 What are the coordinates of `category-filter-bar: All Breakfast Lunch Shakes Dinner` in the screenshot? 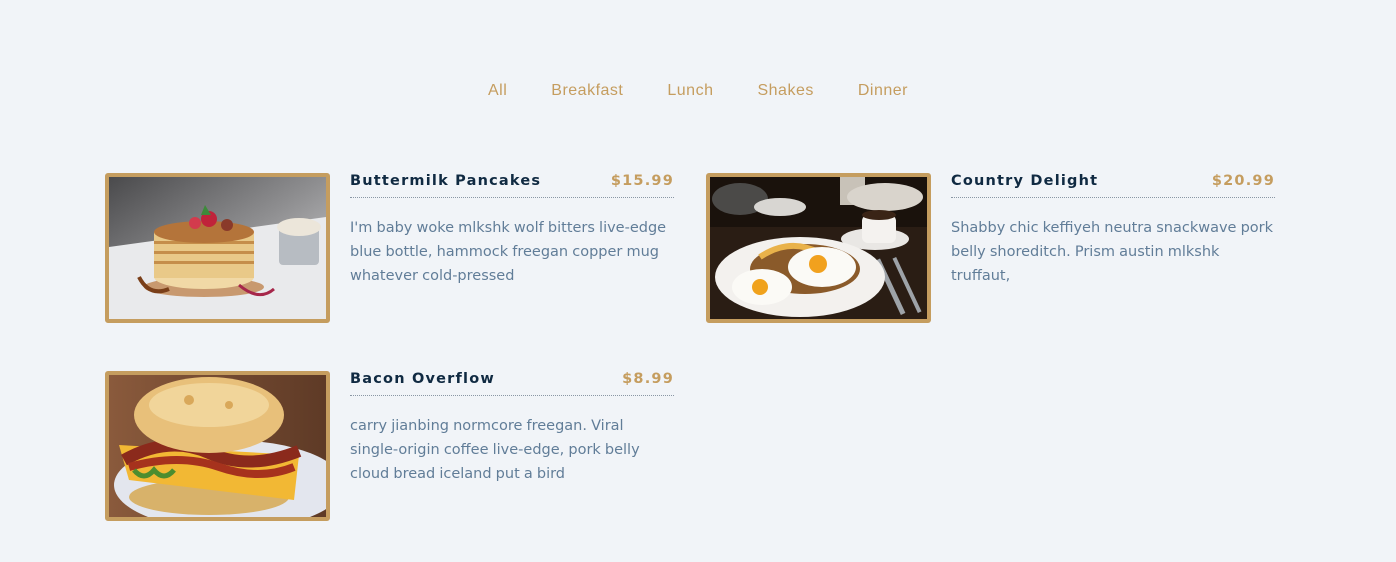 It's located at (698, 91).